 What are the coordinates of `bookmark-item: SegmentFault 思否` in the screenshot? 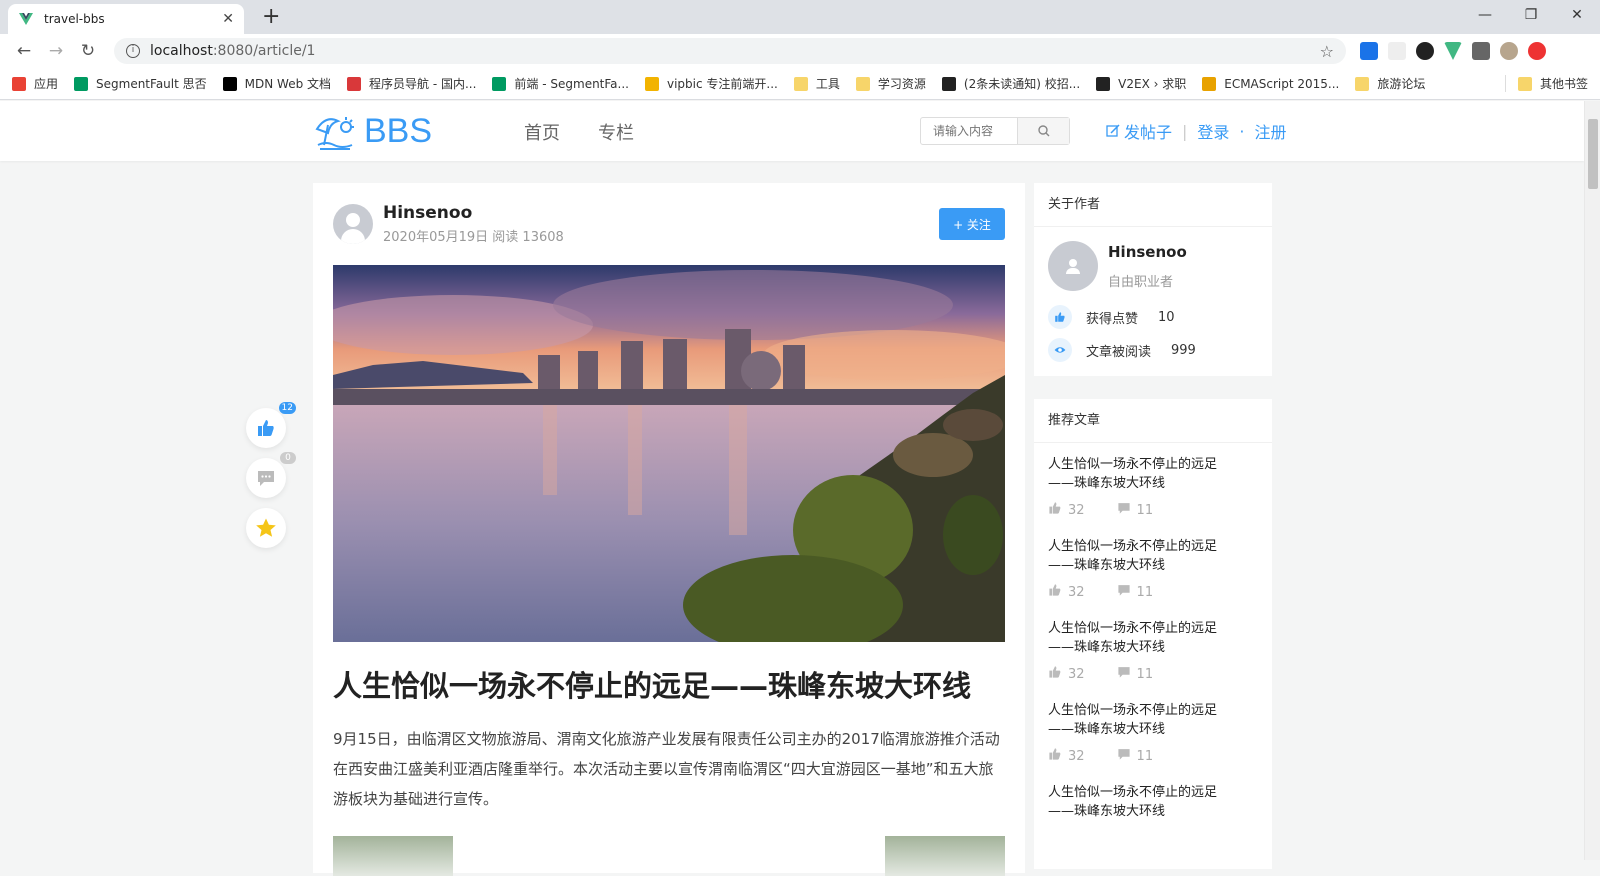 It's located at (140, 83).